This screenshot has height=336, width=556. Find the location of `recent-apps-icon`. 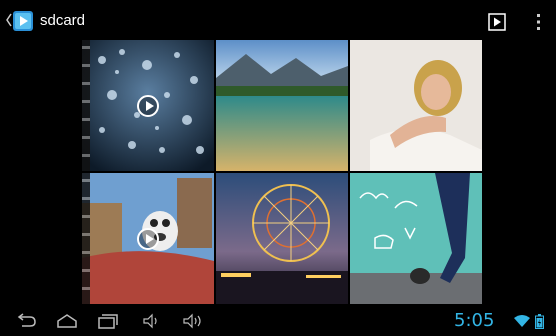

recent-apps-icon is located at coordinates (108, 321).